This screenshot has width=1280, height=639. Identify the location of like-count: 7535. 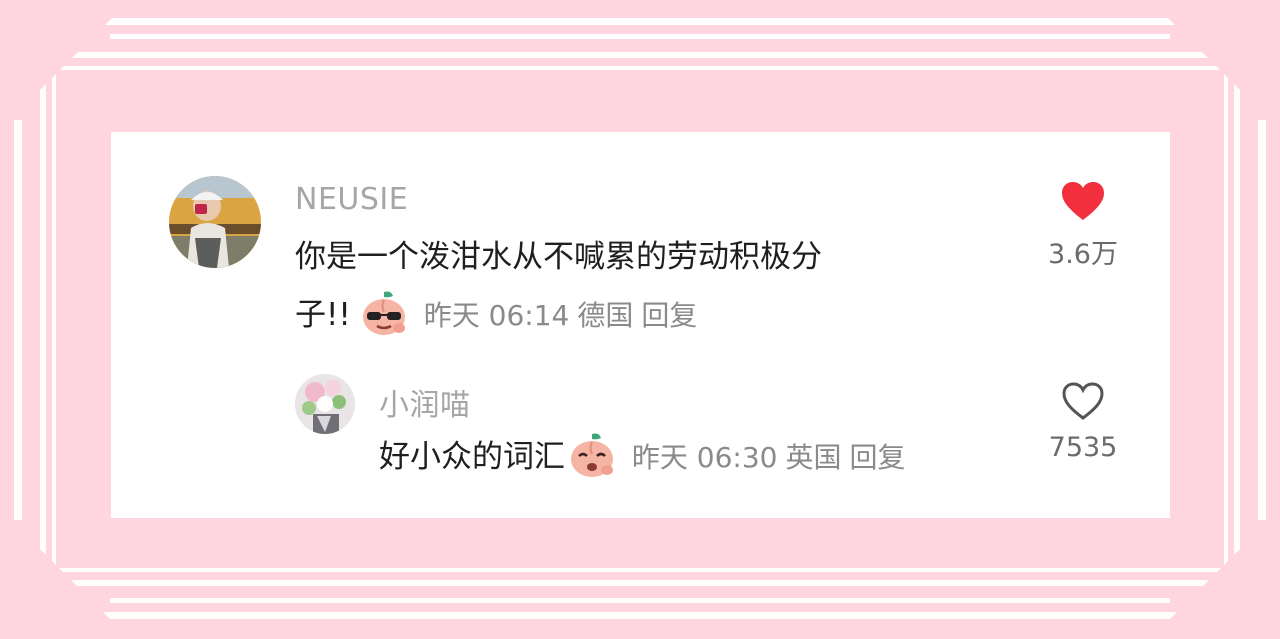
(1083, 447).